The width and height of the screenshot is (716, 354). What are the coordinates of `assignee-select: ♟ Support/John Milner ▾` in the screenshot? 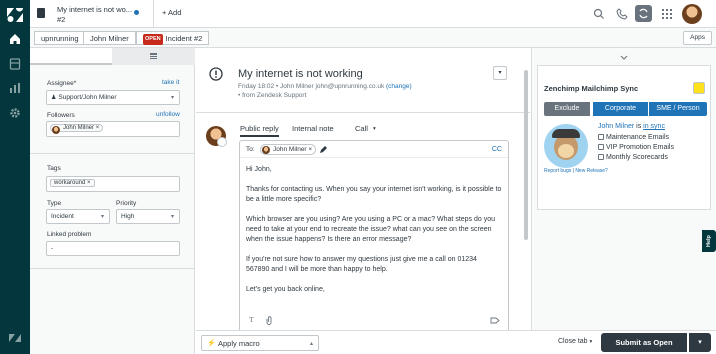 It's located at (113, 97).